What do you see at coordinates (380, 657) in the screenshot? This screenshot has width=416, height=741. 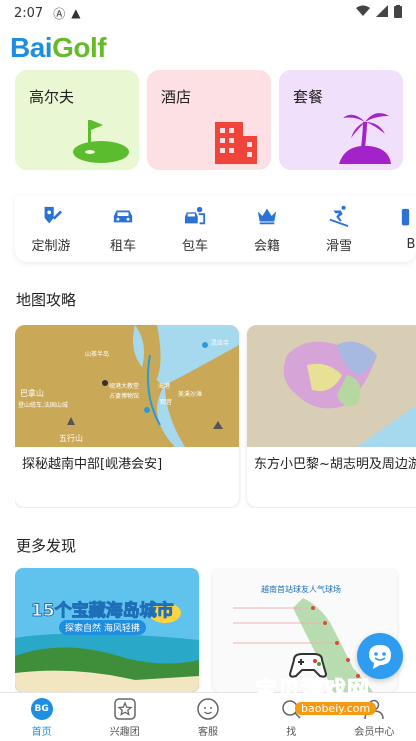 I see `smile-chat-icon` at bounding box center [380, 657].